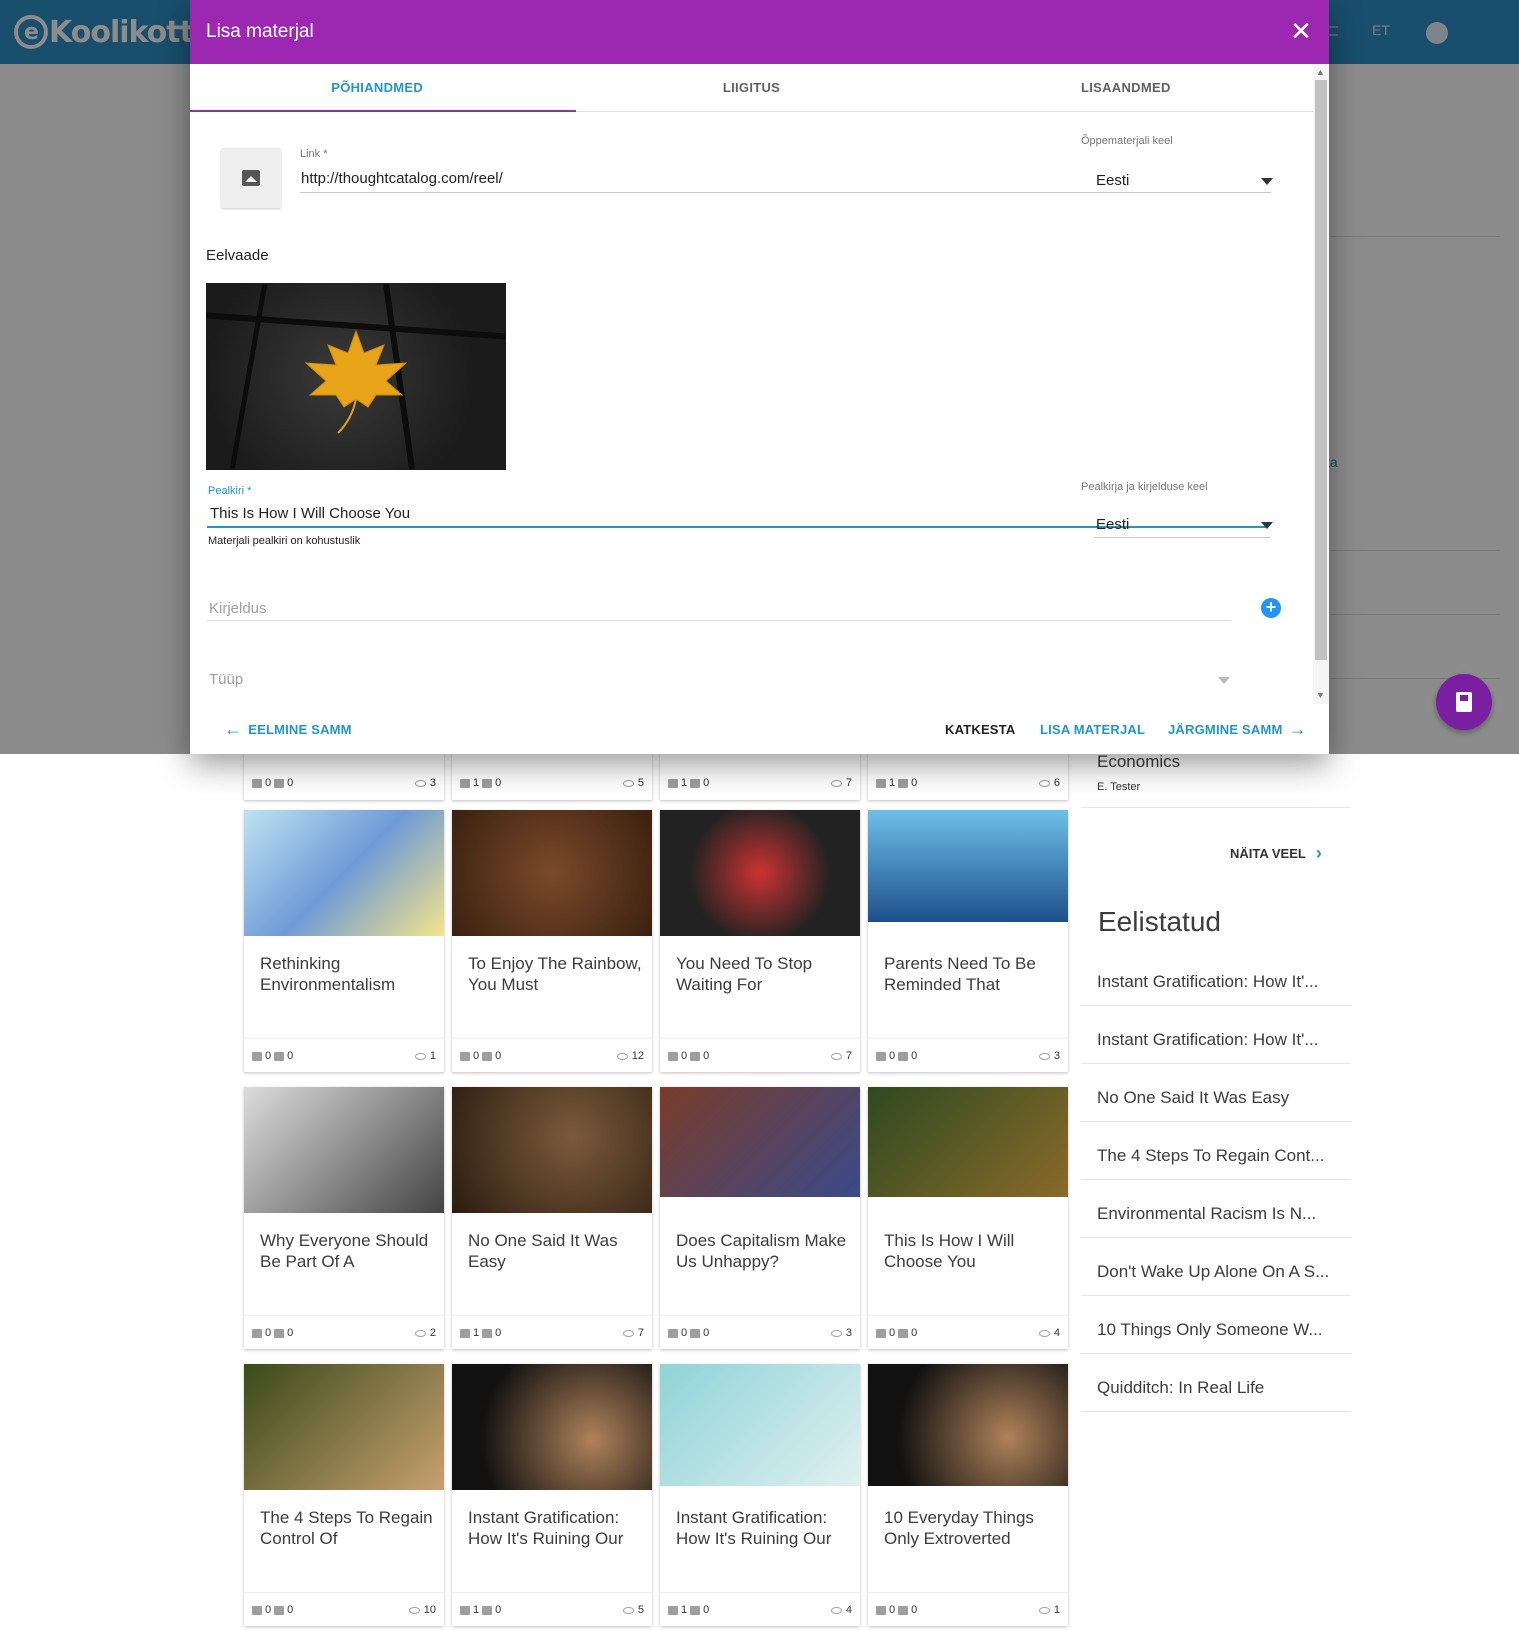 The width and height of the screenshot is (1519, 1646). Describe the element at coordinates (751, 87) in the screenshot. I see `tab-liigitus: LIIGITUS` at that location.